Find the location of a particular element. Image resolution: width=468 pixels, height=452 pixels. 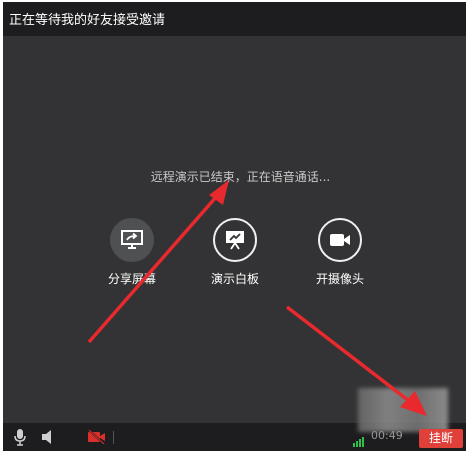

share-screen-button: 分享屏幕 is located at coordinates (132, 252).